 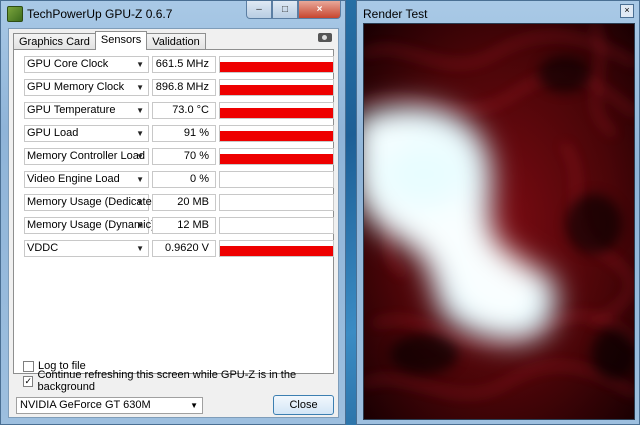 What do you see at coordinates (54, 41) in the screenshot?
I see `tab-graphics-card: Graphics Card` at bounding box center [54, 41].